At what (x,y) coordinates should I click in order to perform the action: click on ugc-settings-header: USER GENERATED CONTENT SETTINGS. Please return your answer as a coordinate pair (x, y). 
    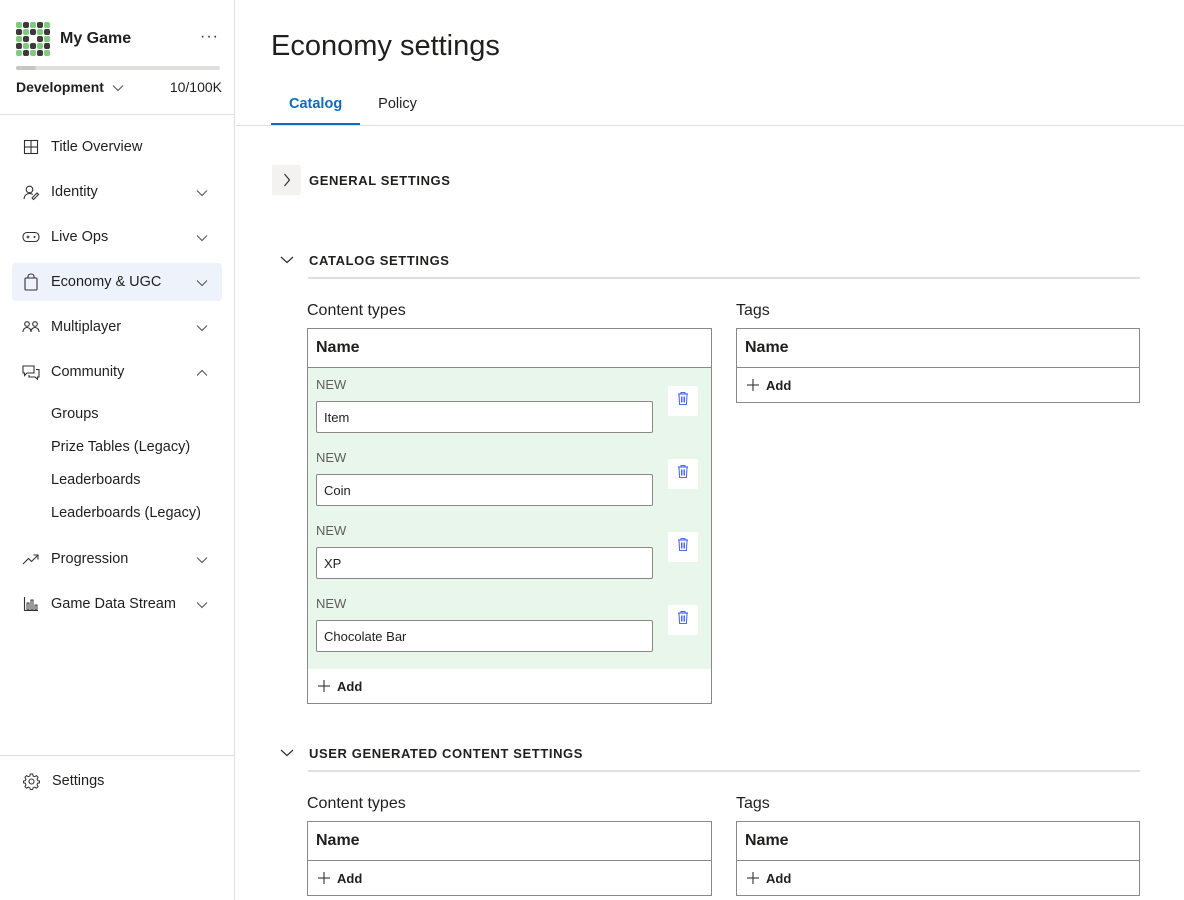
    Looking at the image, I should click on (427, 753).